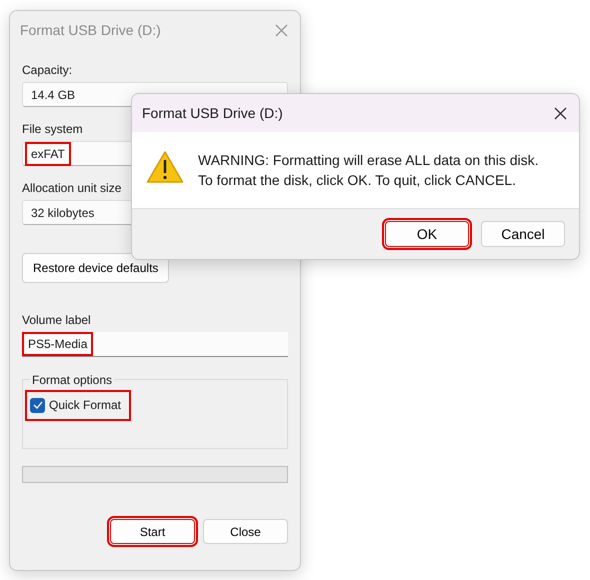 This screenshot has width=590, height=580. Describe the element at coordinates (52, 129) in the screenshot. I see `field-label: File system` at that location.